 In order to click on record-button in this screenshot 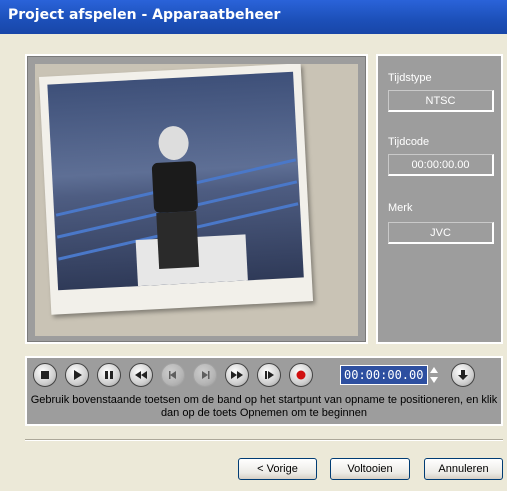, I will do `click(301, 375)`.